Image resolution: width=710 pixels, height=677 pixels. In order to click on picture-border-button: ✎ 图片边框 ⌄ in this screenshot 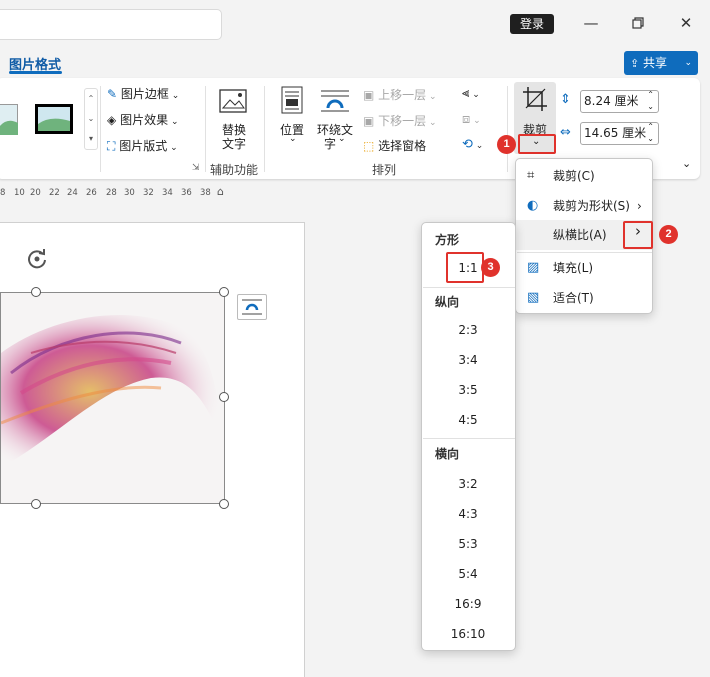, I will do `click(143, 93)`.